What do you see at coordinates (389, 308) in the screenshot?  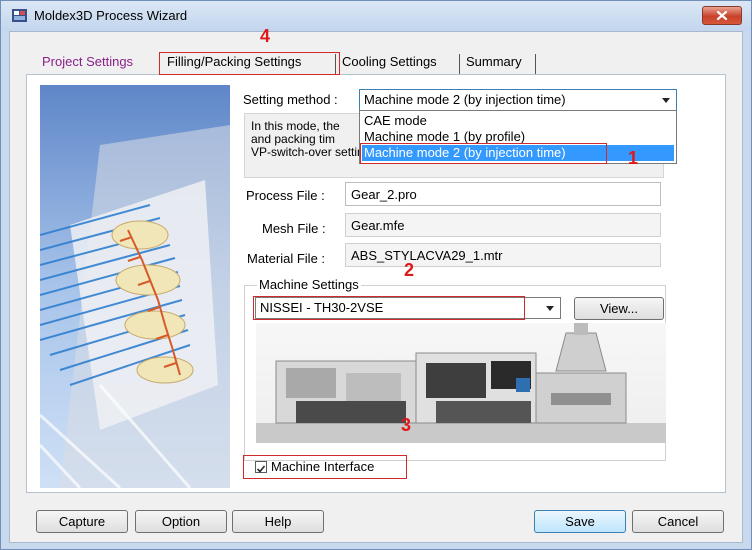 I see `annotation-box-machine-select` at bounding box center [389, 308].